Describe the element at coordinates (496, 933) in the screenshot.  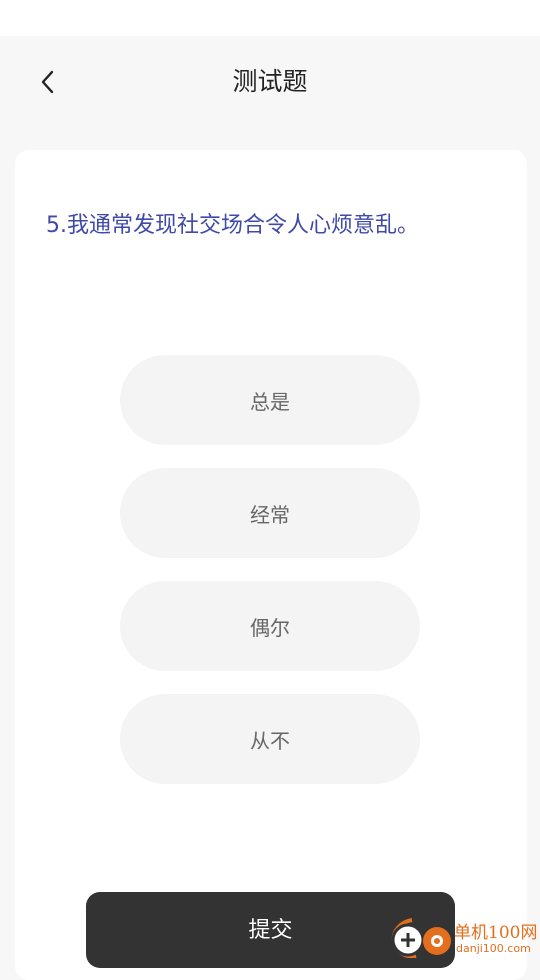
I see `watermark-name: 单机100网` at that location.